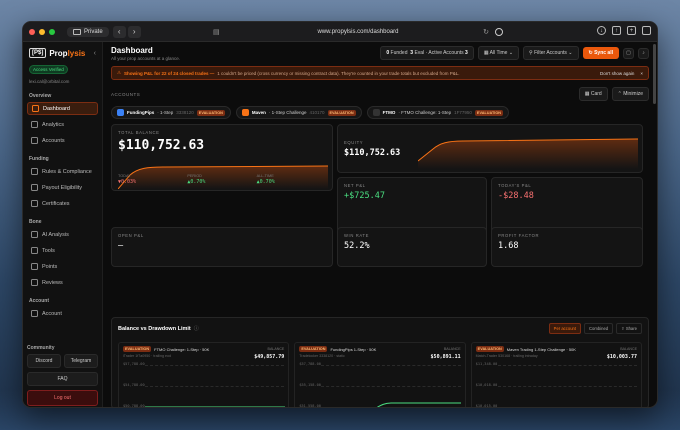  Describe the element at coordinates (499, 32) in the screenshot. I see `shield-icon` at that location.